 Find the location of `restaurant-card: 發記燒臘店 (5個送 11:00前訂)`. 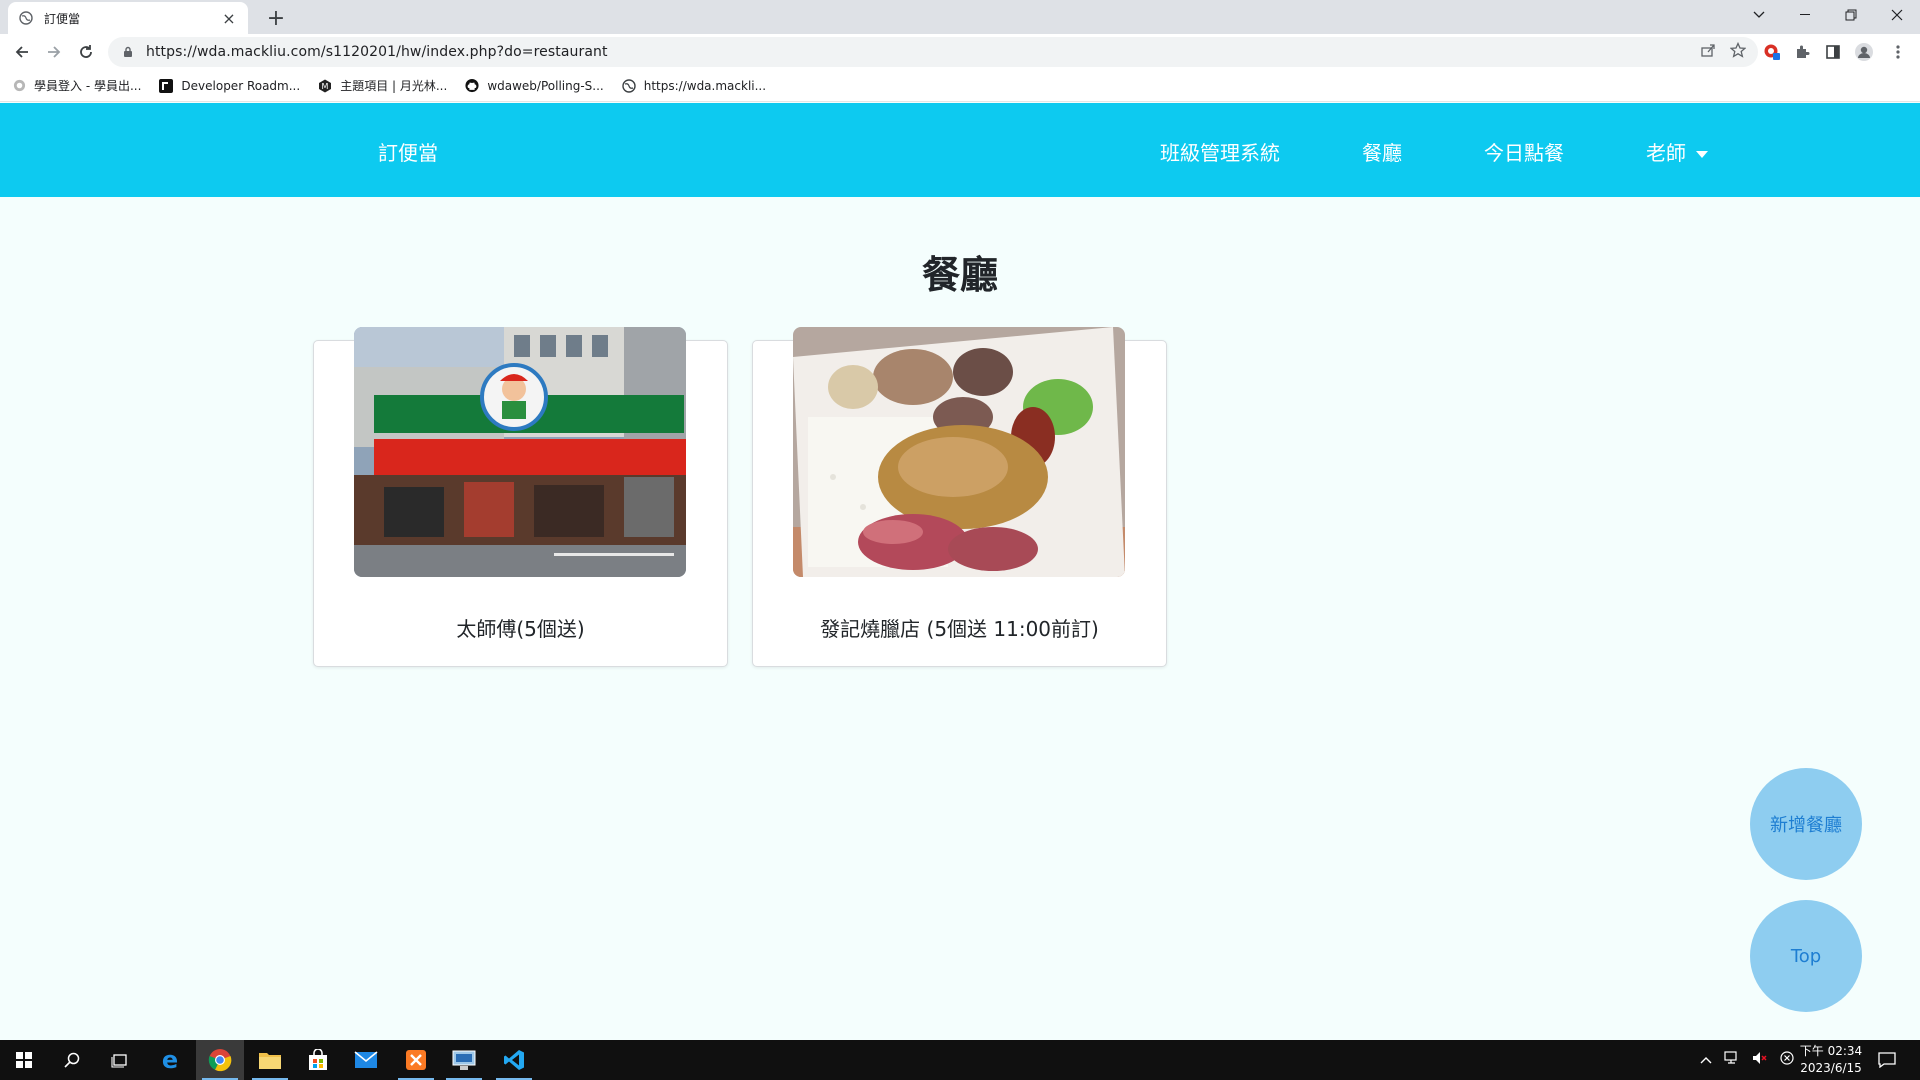

restaurant-card: 發記燒臘店 (5個送 11:00前訂) is located at coordinates (959, 497).